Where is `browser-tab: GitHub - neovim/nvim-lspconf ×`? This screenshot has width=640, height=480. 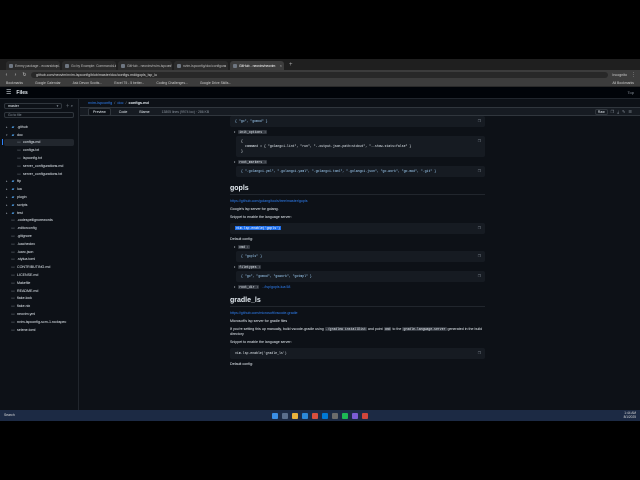 browser-tab: GitHub - neovim/nvim-lspconf × is located at coordinates (145, 65).